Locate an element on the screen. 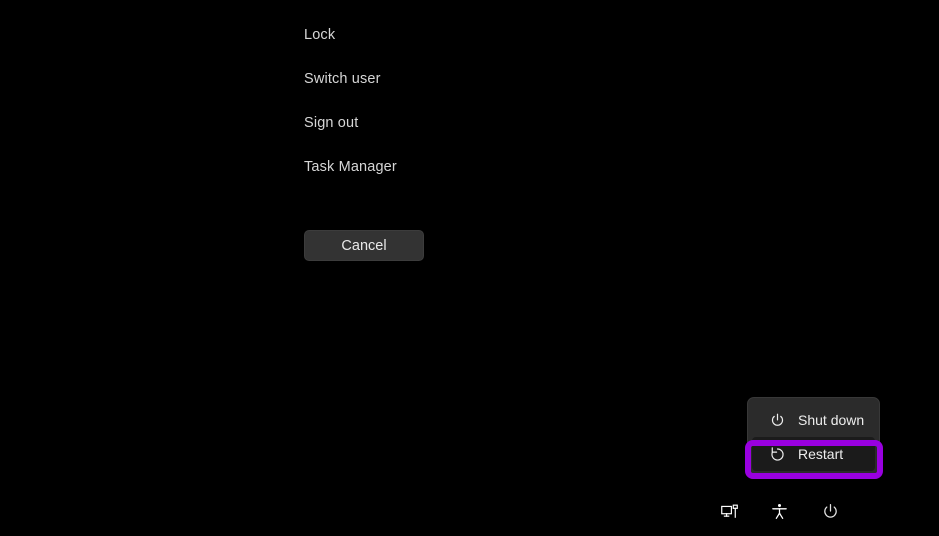 This screenshot has height=536, width=939. power-menu-item-shut-down: Shut down is located at coordinates (813, 420).